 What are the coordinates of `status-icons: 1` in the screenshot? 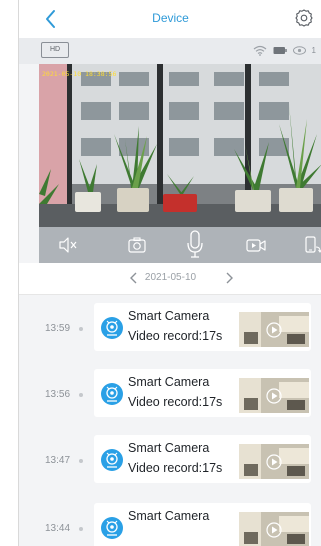 It's located at (284, 50).